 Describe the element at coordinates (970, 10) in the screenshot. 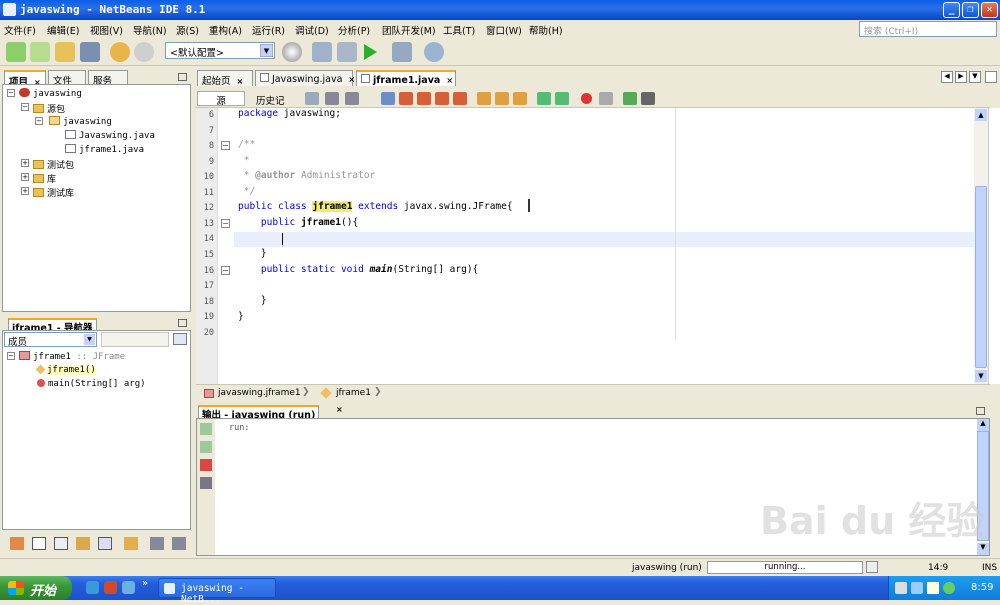

I see `maximize-button: ❐` at that location.